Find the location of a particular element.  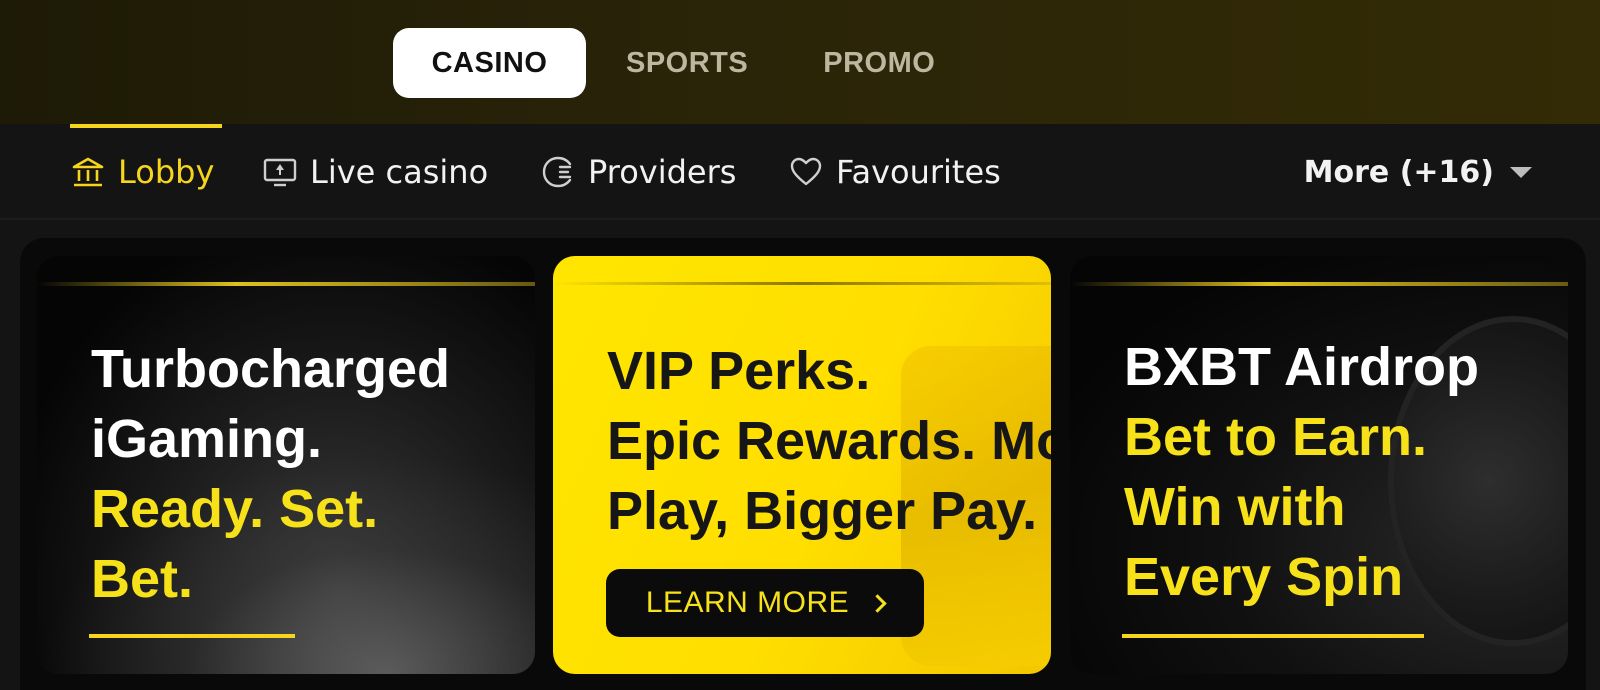

headline-line: Play, Bigger Pay. is located at coordinates (822, 511).